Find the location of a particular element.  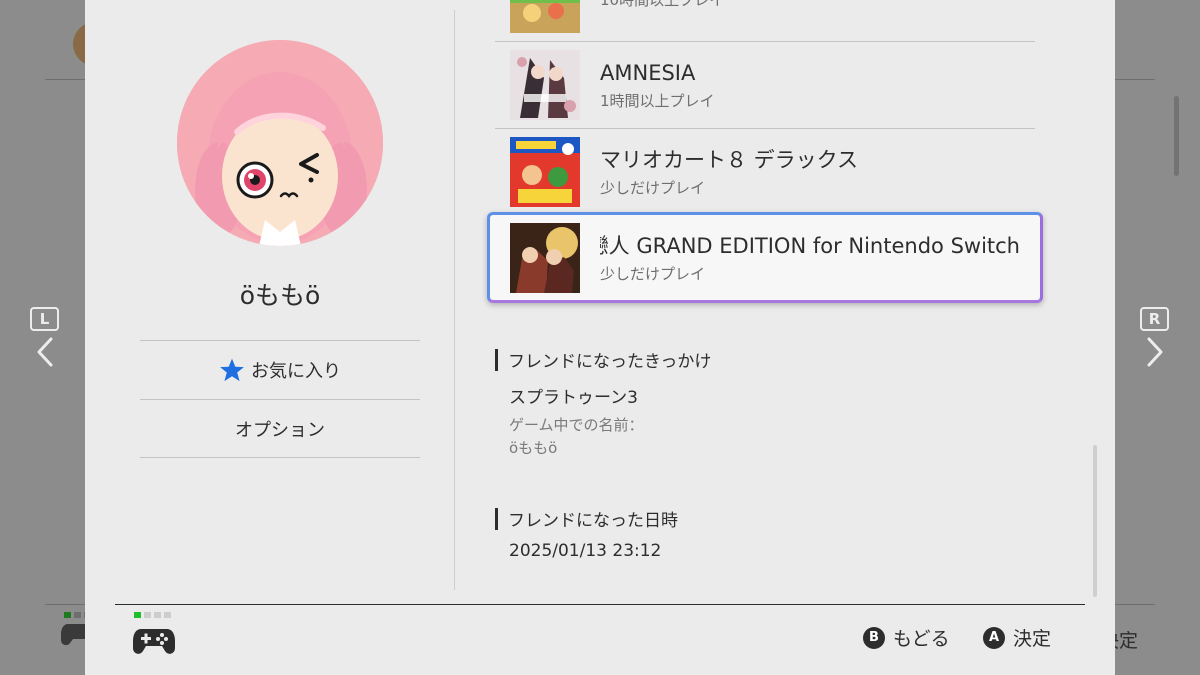

footer-divider is located at coordinates (600, 604).